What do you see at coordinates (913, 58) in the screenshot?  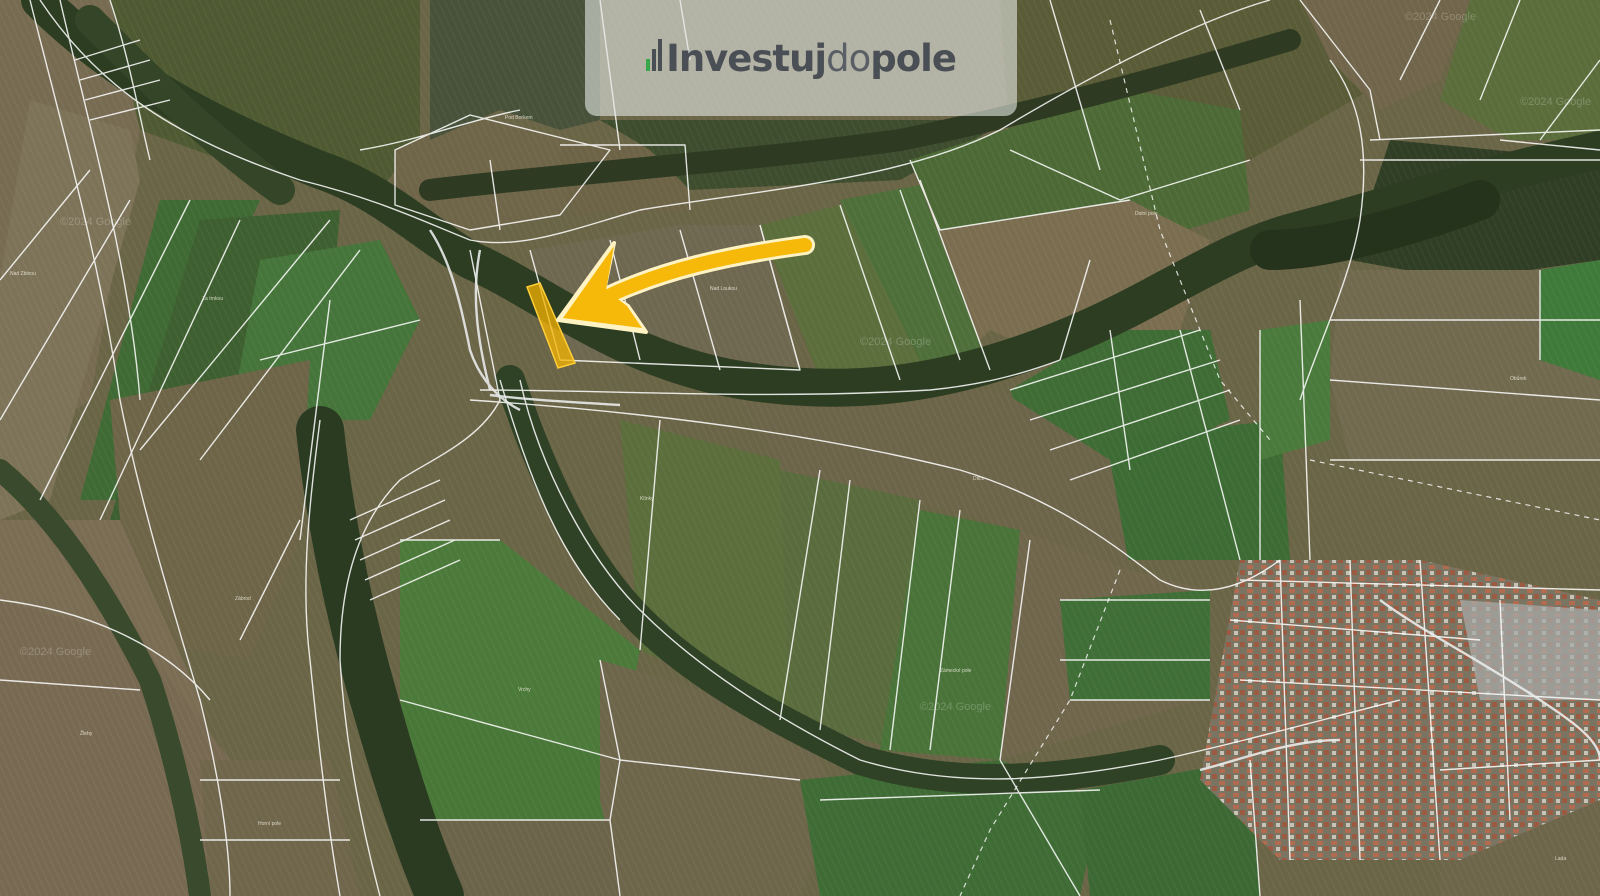 I see `logo-word-pole: pole` at bounding box center [913, 58].